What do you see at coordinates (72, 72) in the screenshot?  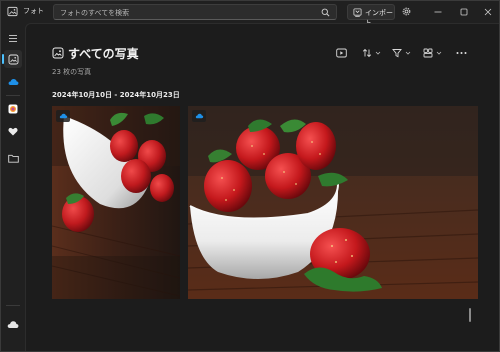 I see `photo-count: 23 枚の写真` at bounding box center [72, 72].